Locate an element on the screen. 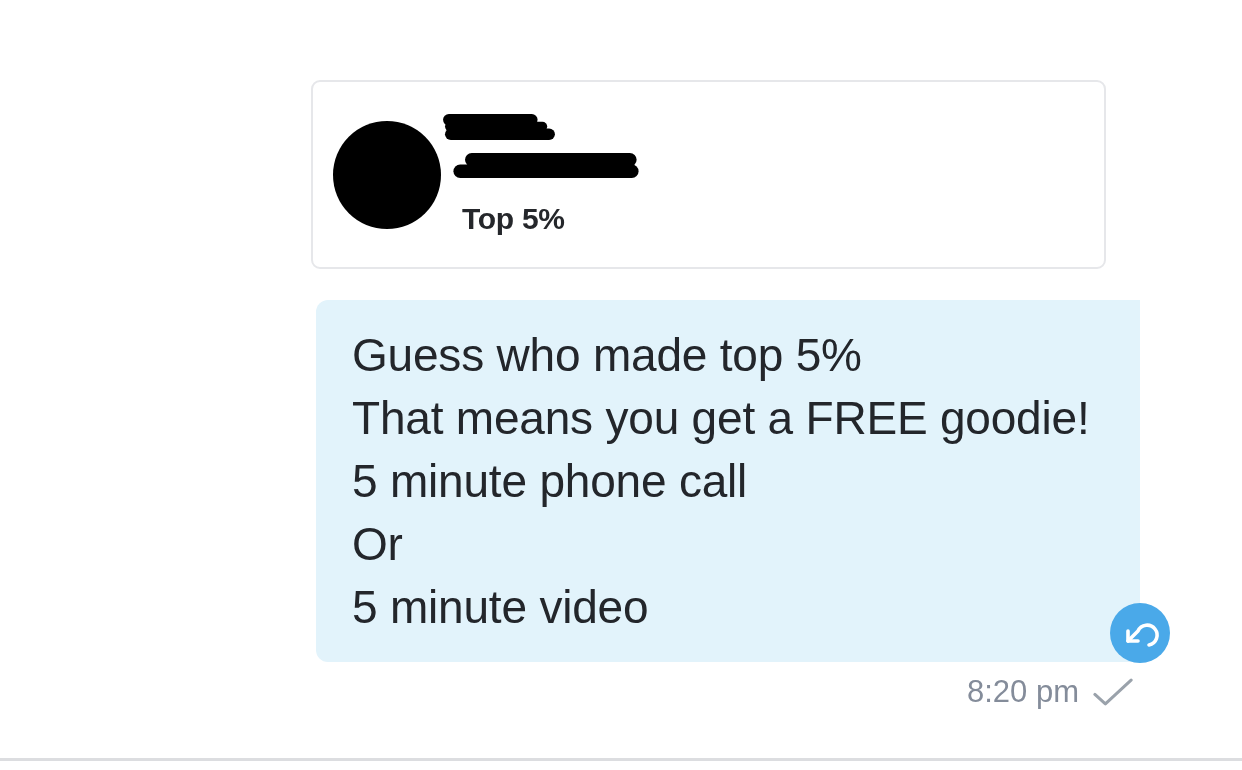 Image resolution: width=1242 pixels, height=770 pixels. message-text: 5 minute video is located at coordinates (501, 607).